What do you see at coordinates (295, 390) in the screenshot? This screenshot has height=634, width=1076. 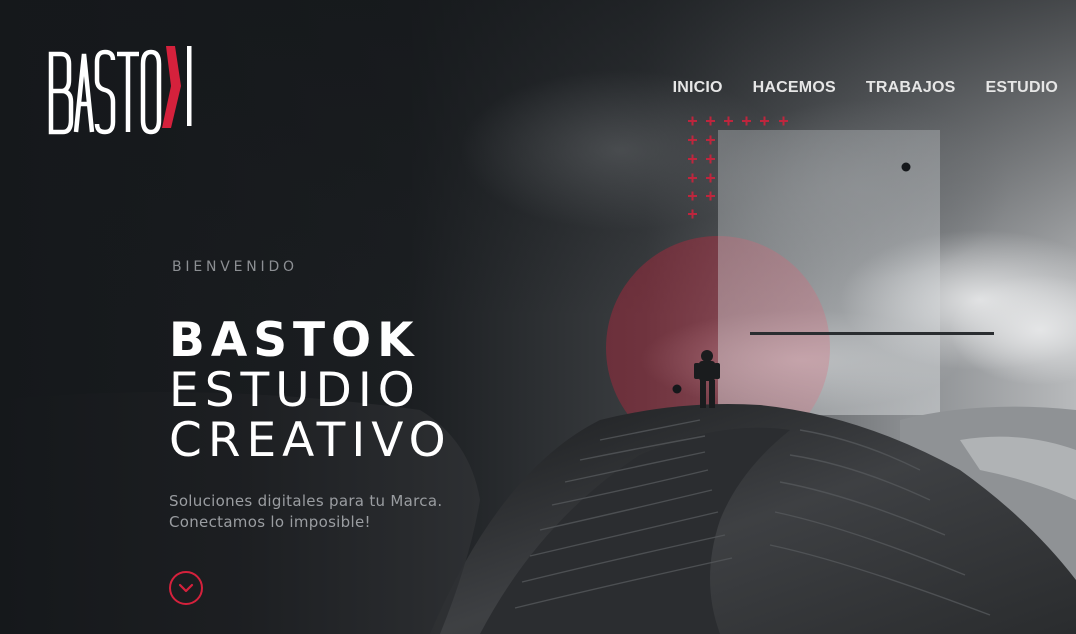 I see `hero-title-line2: ESTUDIO` at bounding box center [295, 390].